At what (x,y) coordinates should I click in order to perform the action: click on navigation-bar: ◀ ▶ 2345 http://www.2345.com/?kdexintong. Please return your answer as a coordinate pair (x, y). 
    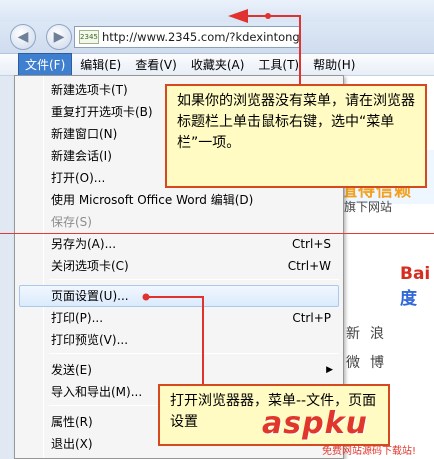
    Looking at the image, I should click on (217, 38).